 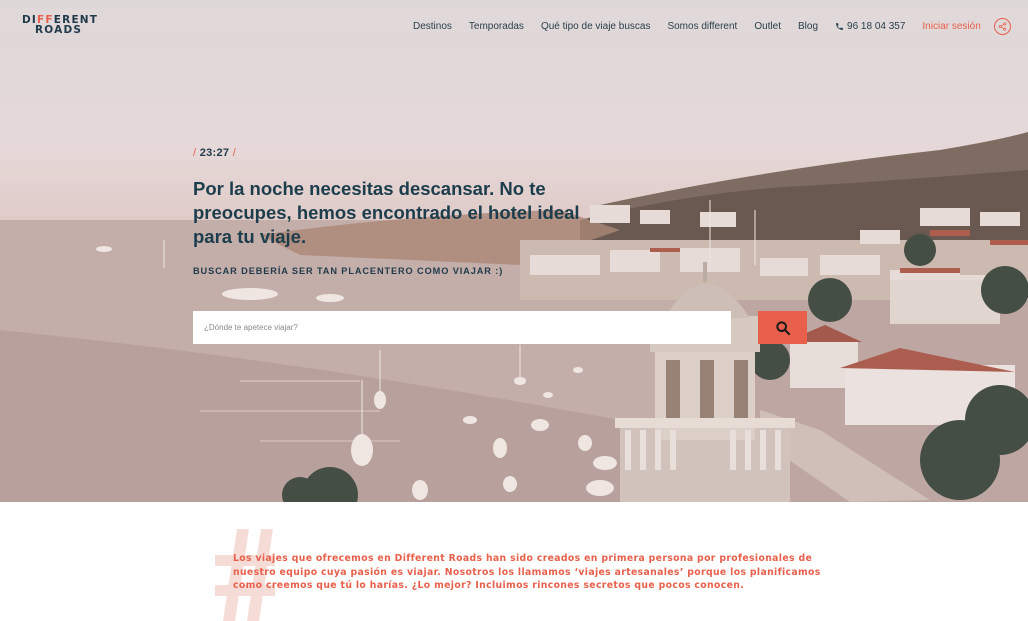 I want to click on share-button, so click(x=1002, y=26).